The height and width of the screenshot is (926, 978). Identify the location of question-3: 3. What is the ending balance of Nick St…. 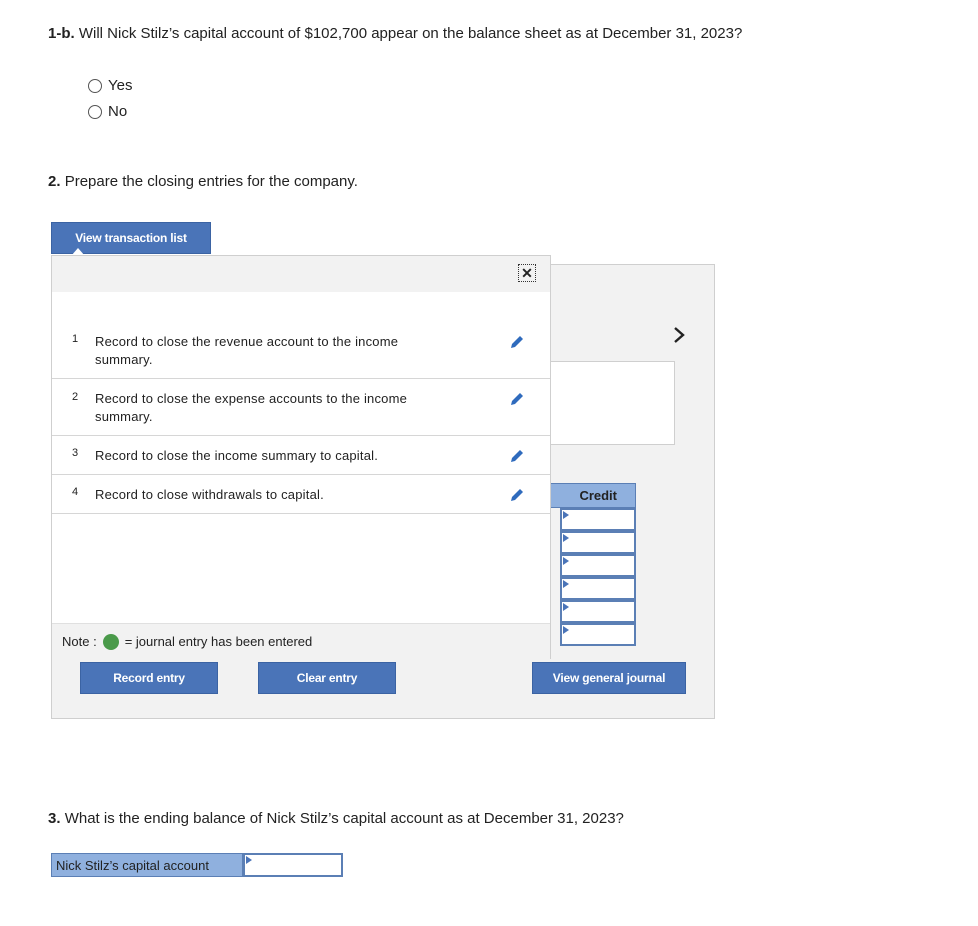
(336, 818).